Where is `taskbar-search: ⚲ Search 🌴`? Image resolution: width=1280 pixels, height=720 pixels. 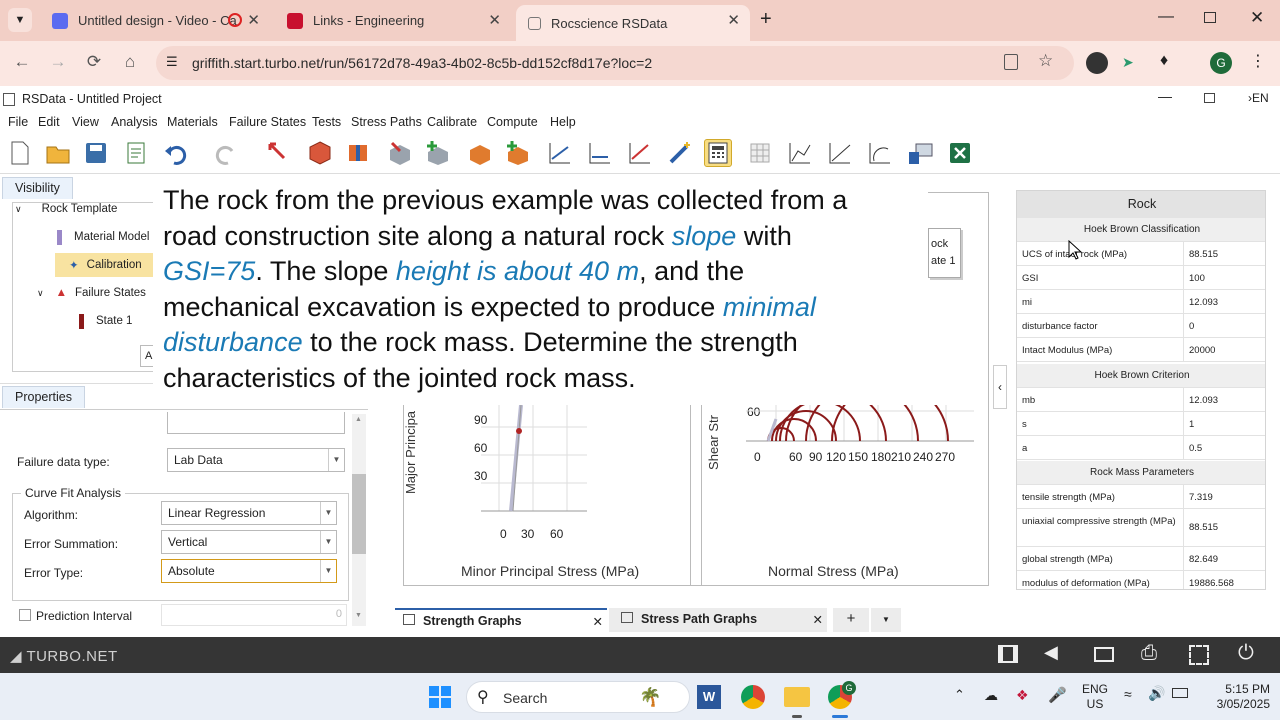 taskbar-search: ⚲ Search 🌴 is located at coordinates (578, 697).